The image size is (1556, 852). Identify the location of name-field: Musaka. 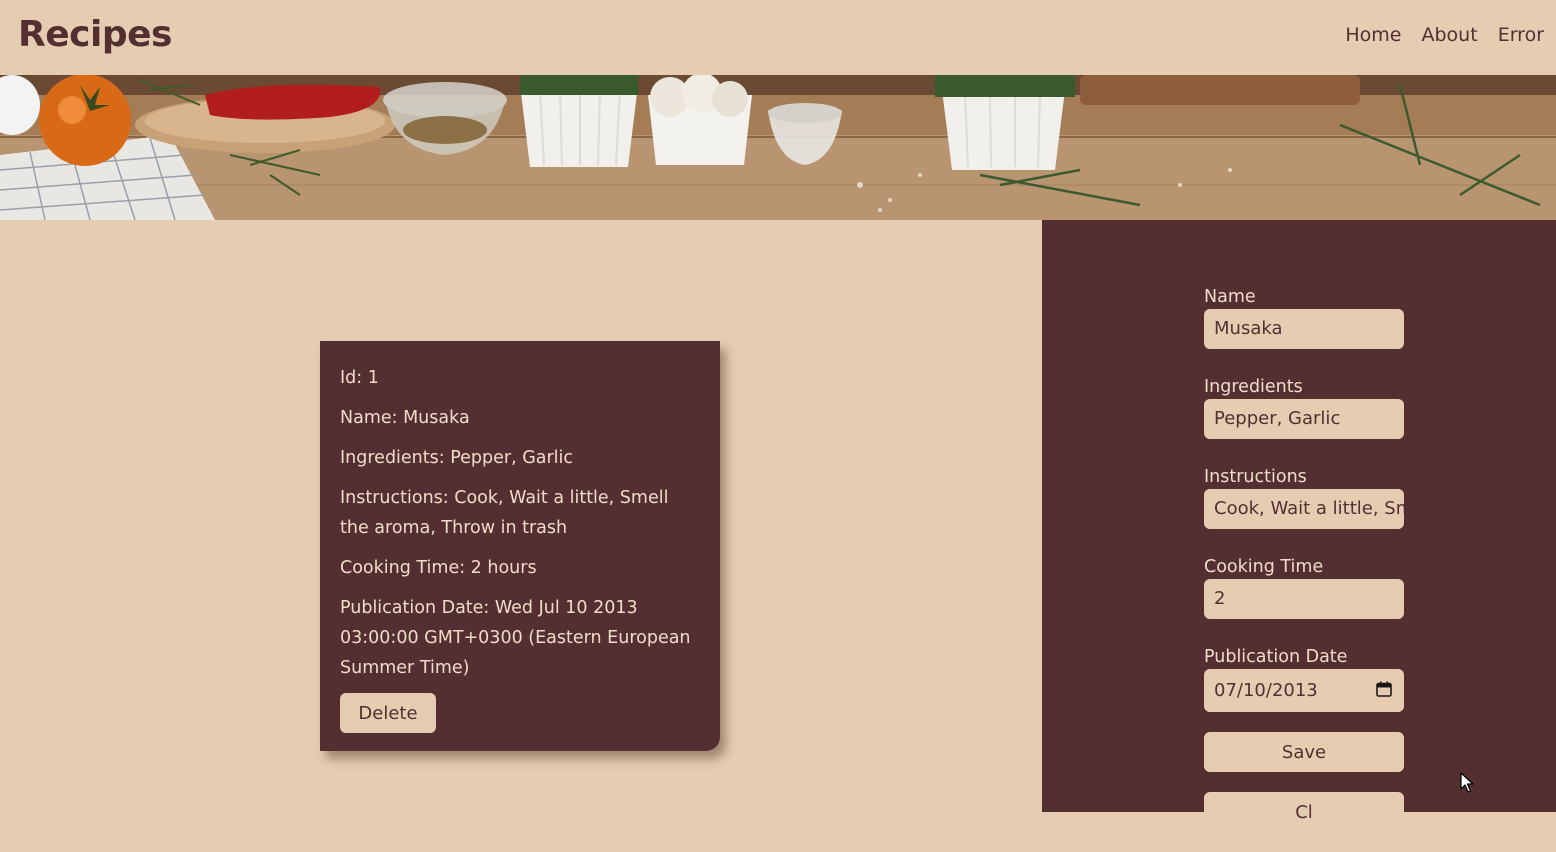
(1304, 329).